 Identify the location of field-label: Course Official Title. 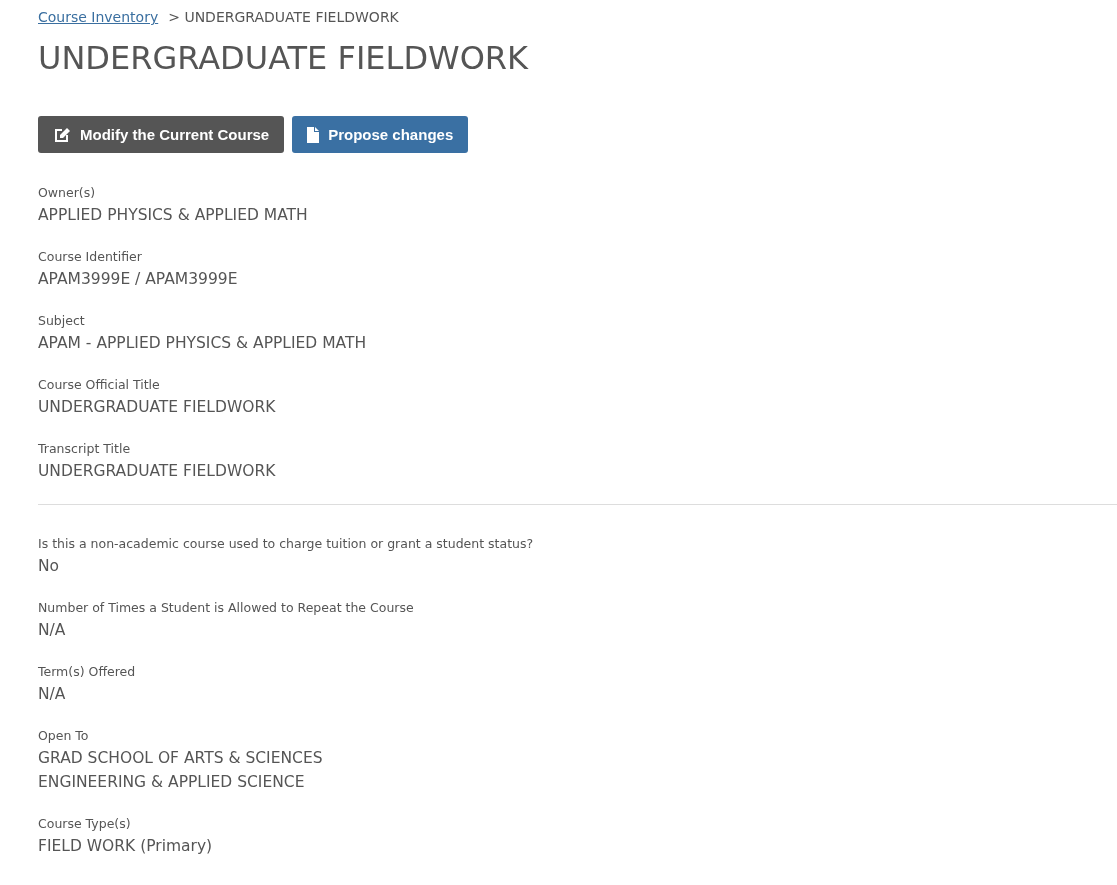
(99, 385).